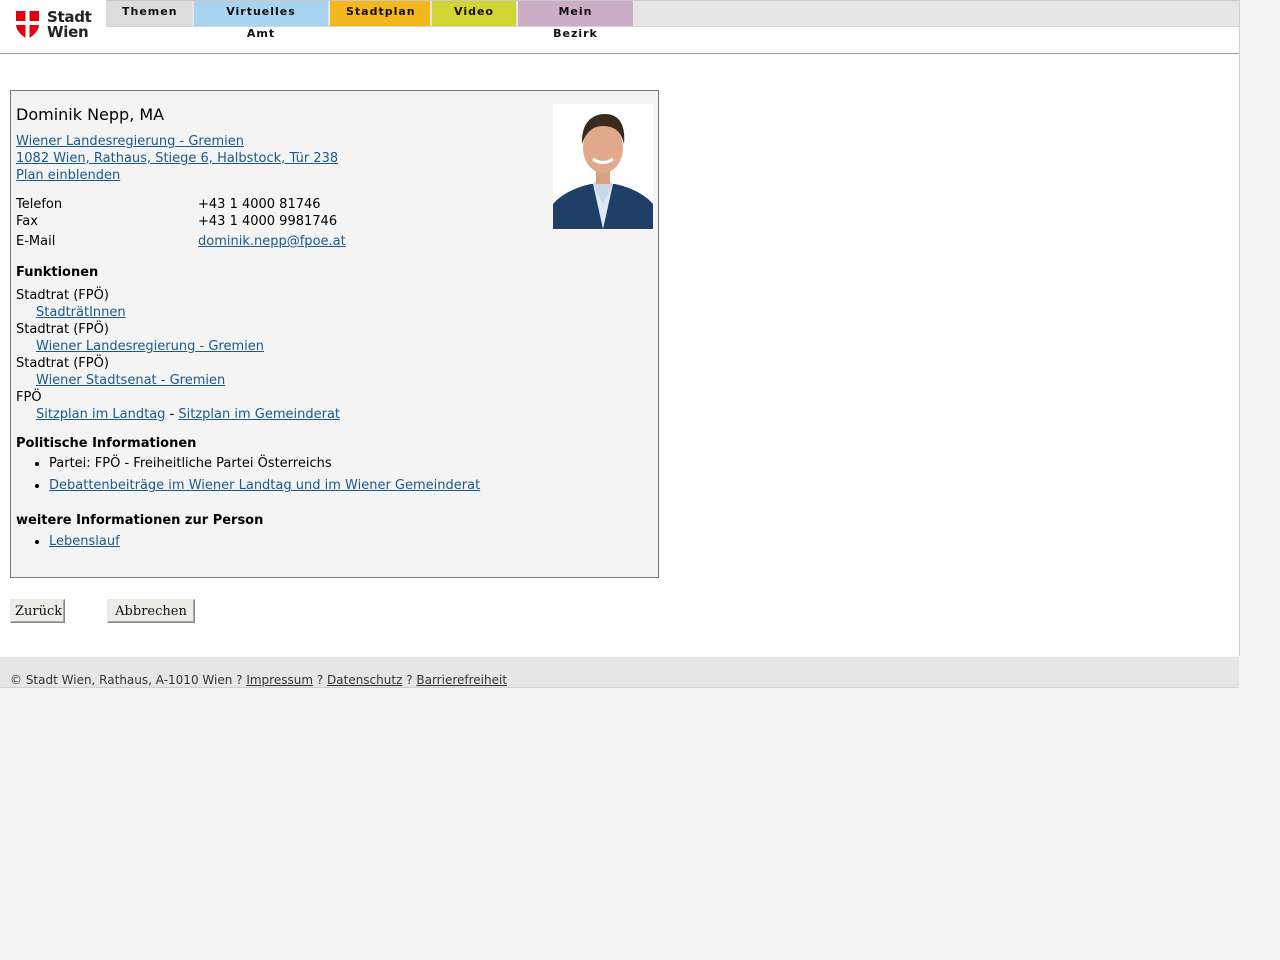 The image size is (1280, 960). Describe the element at coordinates (100, 414) in the screenshot. I see `seat-plan-landtag-link: Sitzplan im Landtag` at that location.